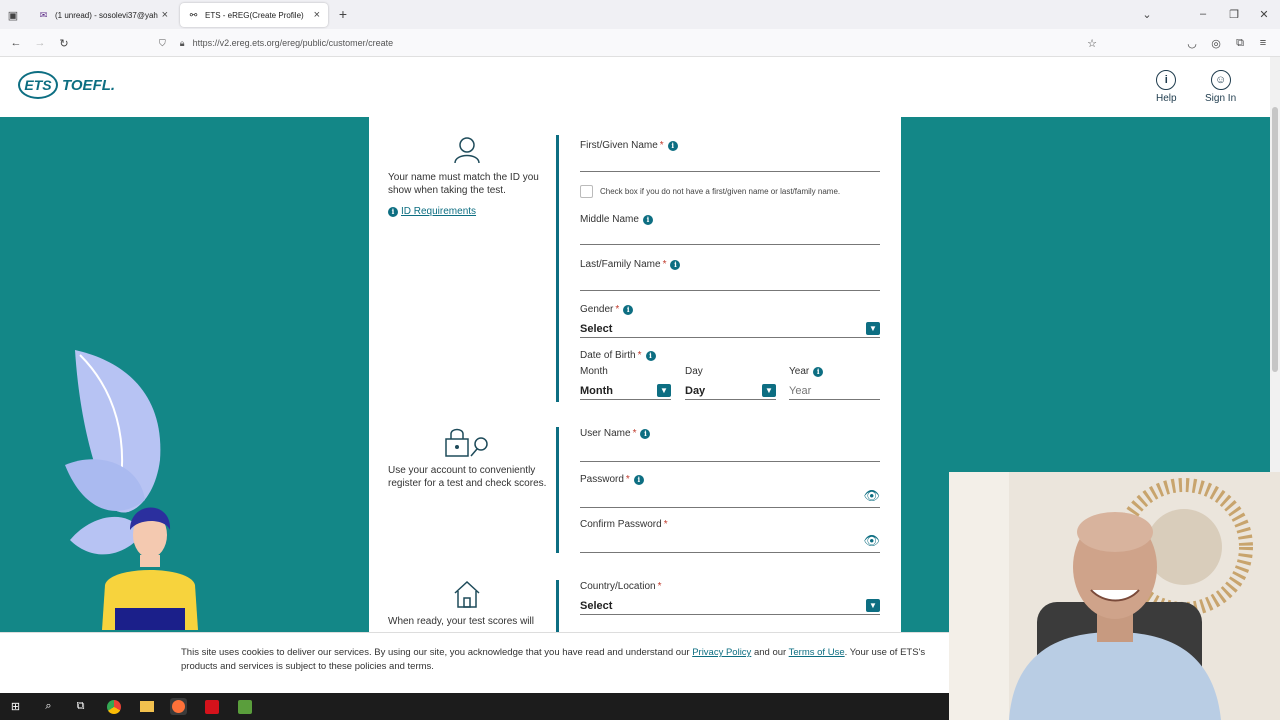 This screenshot has width=1280, height=720. I want to click on ets-toefl-logo: ETS TOEFL., so click(66, 85).